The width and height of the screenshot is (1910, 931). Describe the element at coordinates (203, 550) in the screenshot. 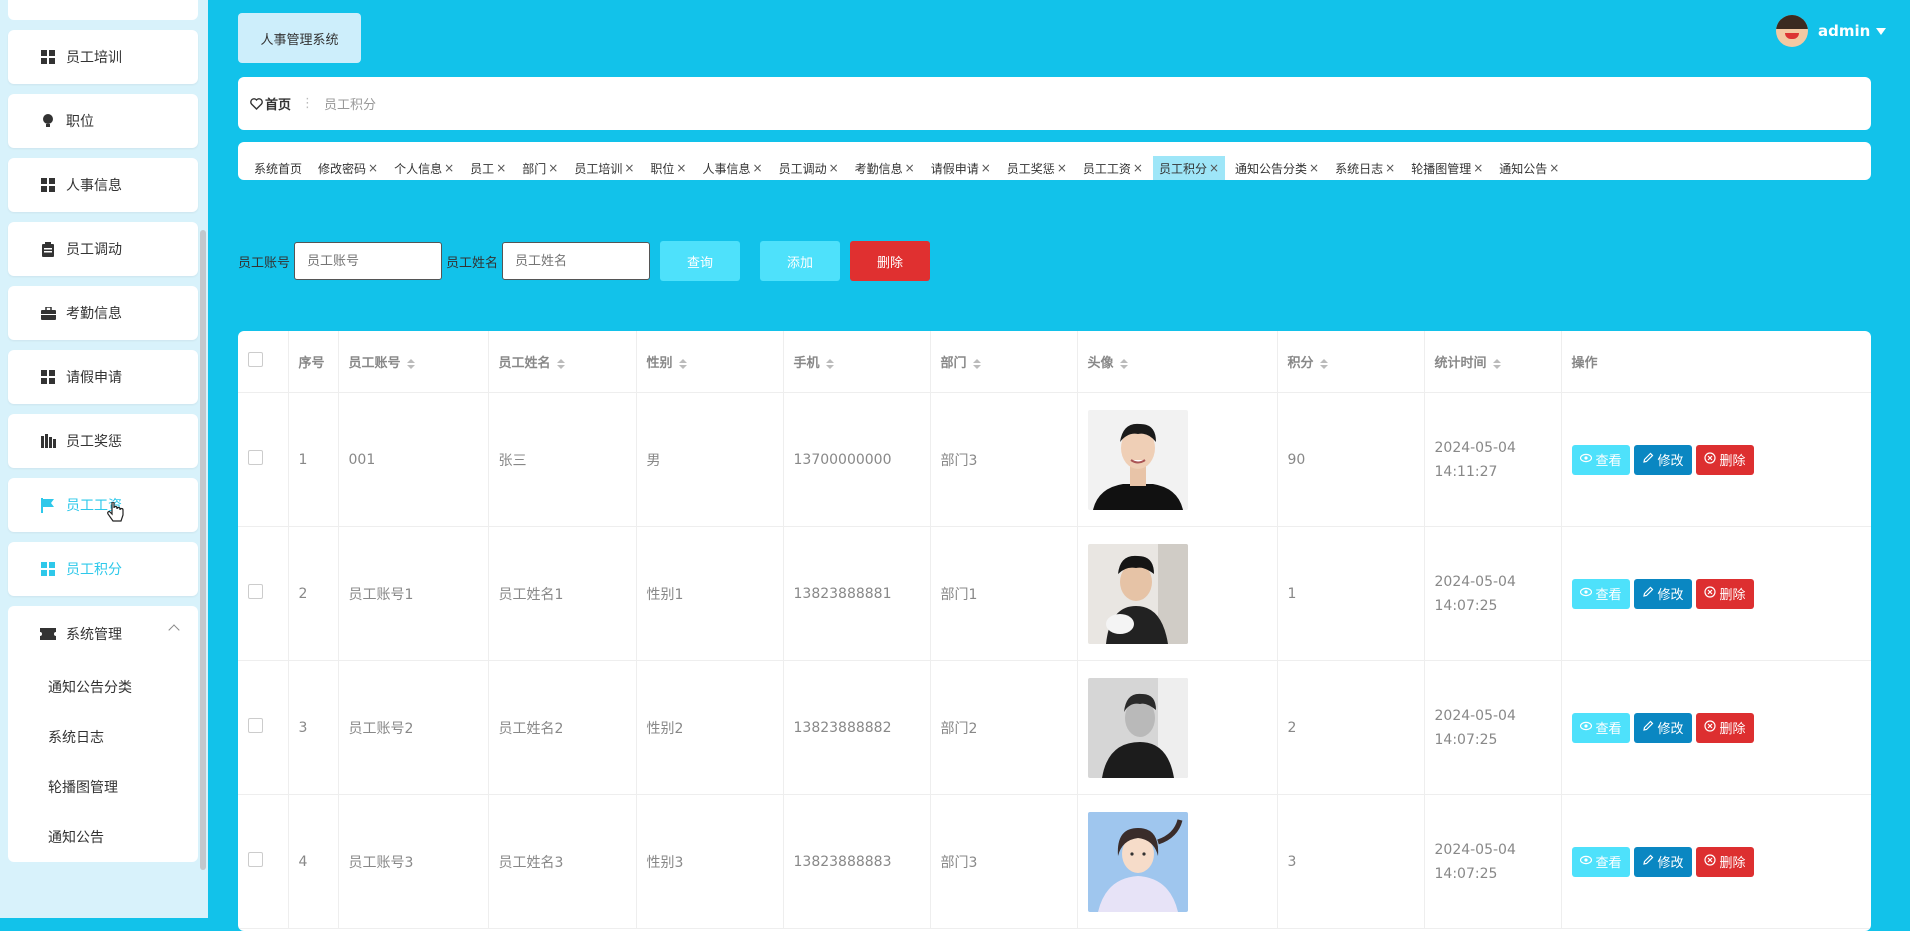

I see `sidebar-scrollbar` at that location.